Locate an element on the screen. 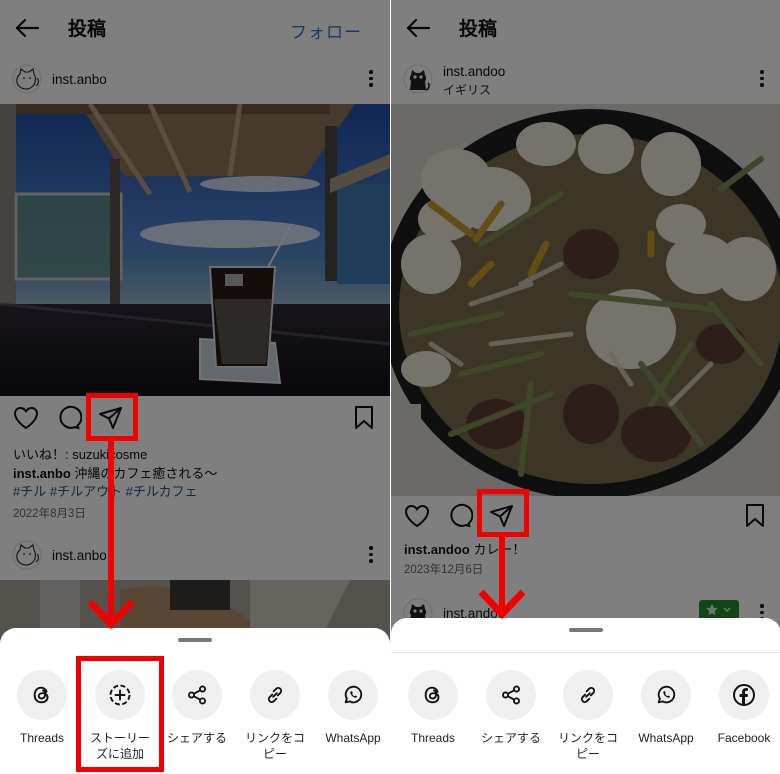  follow-button: フォロー is located at coordinates (326, 30).